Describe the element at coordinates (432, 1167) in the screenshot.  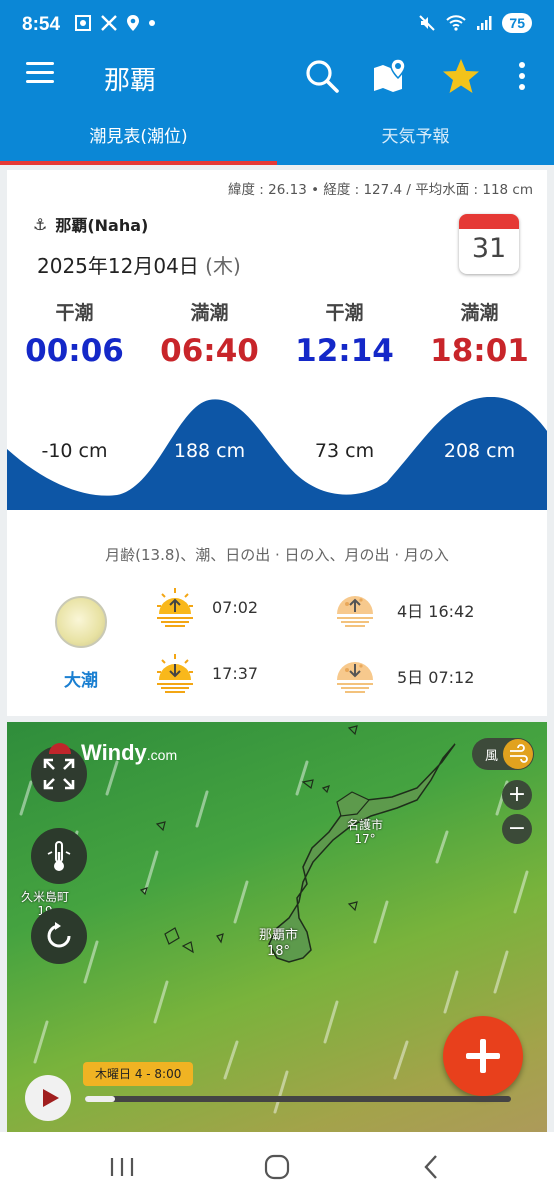
I see `back-icon` at that location.